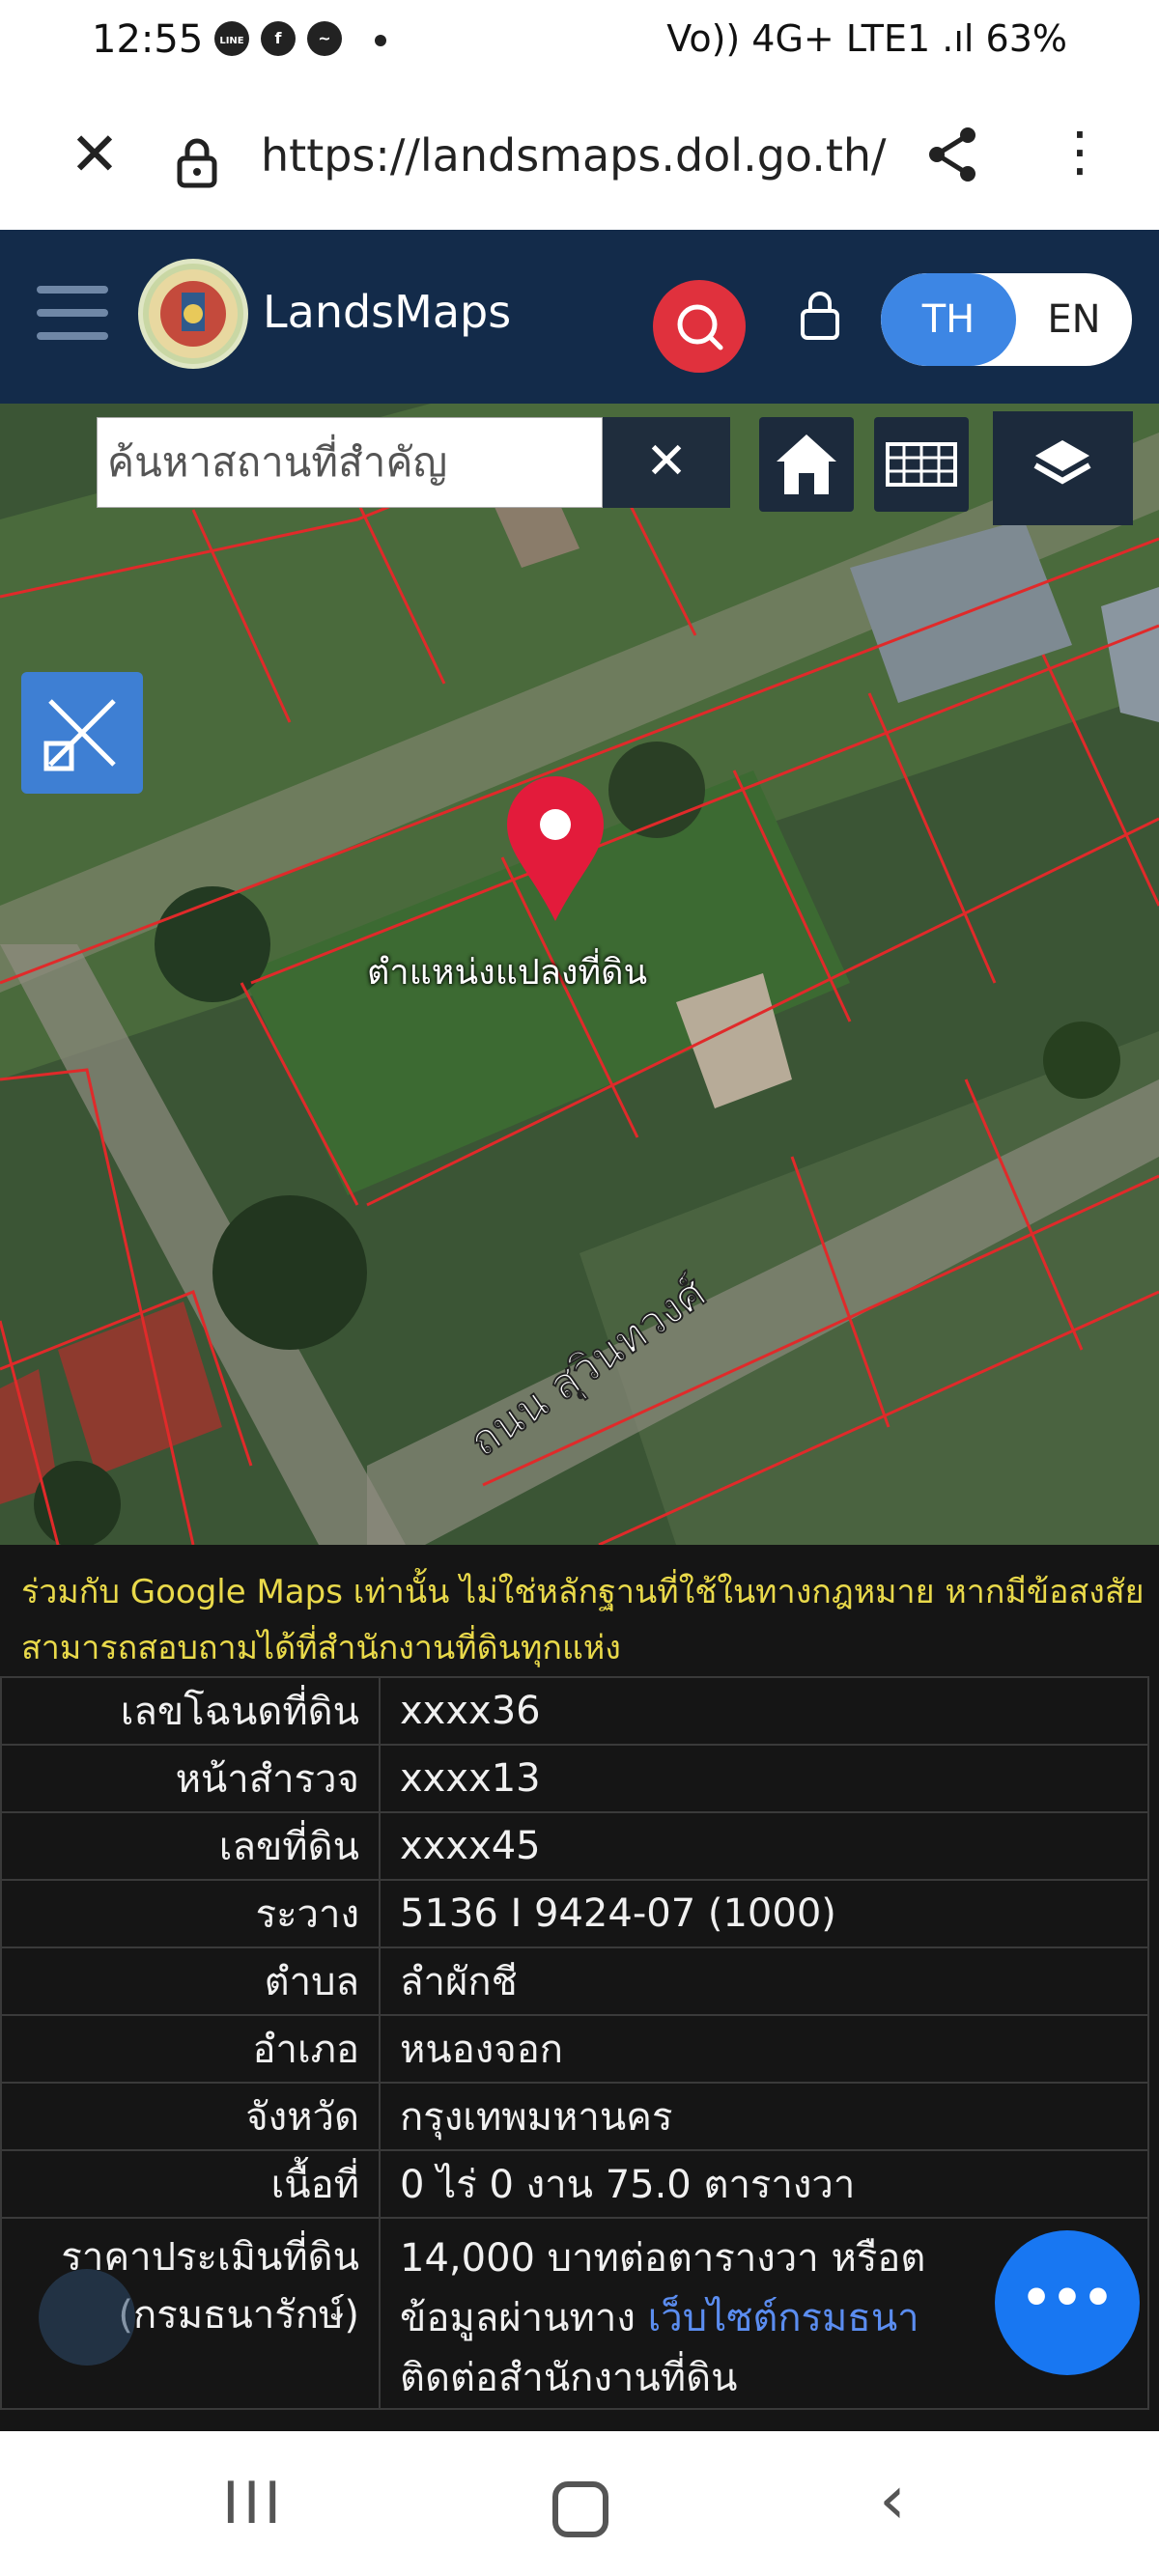 This screenshot has width=1159, height=2576. What do you see at coordinates (952, 157) in the screenshot?
I see `share-icon` at bounding box center [952, 157].